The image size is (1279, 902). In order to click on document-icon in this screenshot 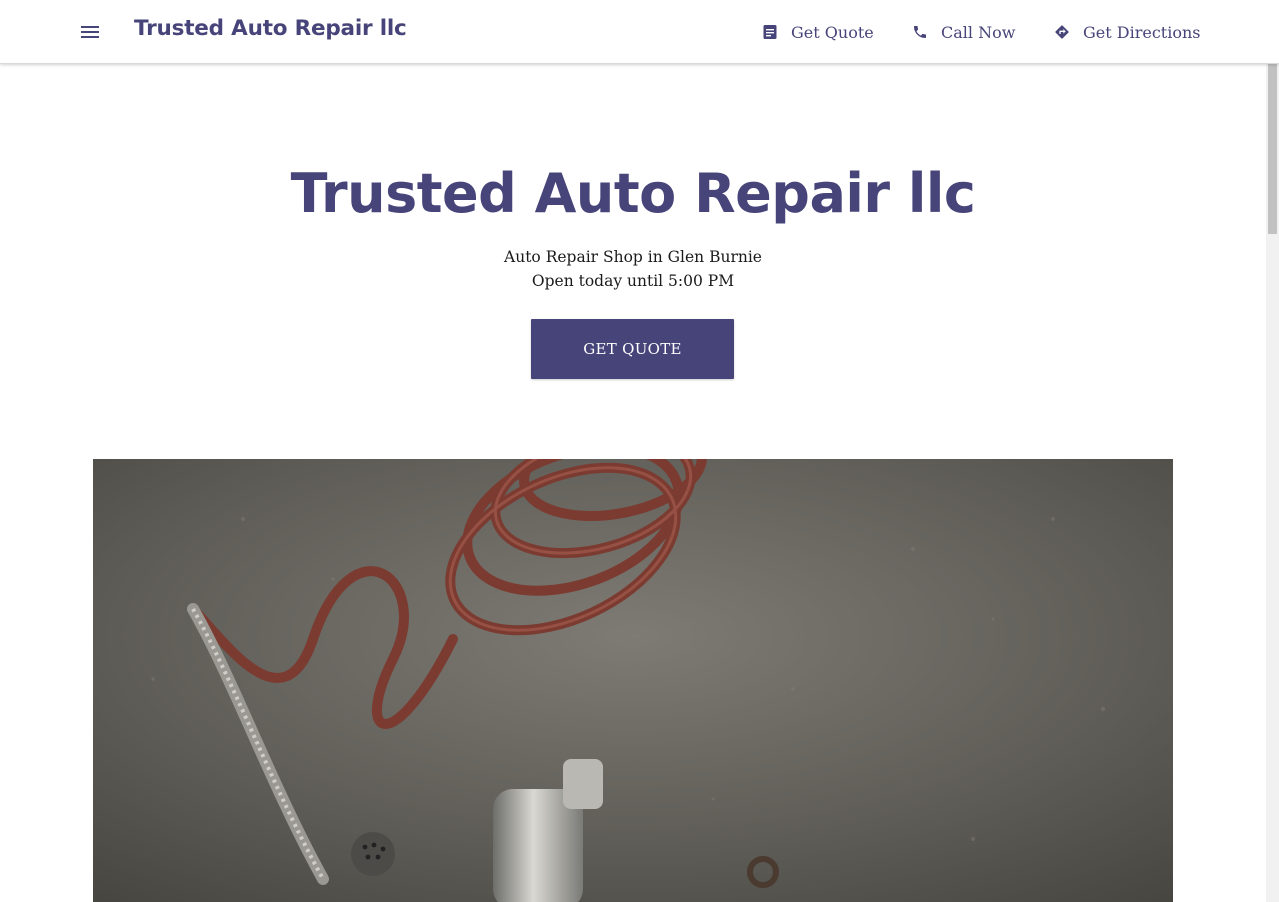, I will do `click(770, 32)`.